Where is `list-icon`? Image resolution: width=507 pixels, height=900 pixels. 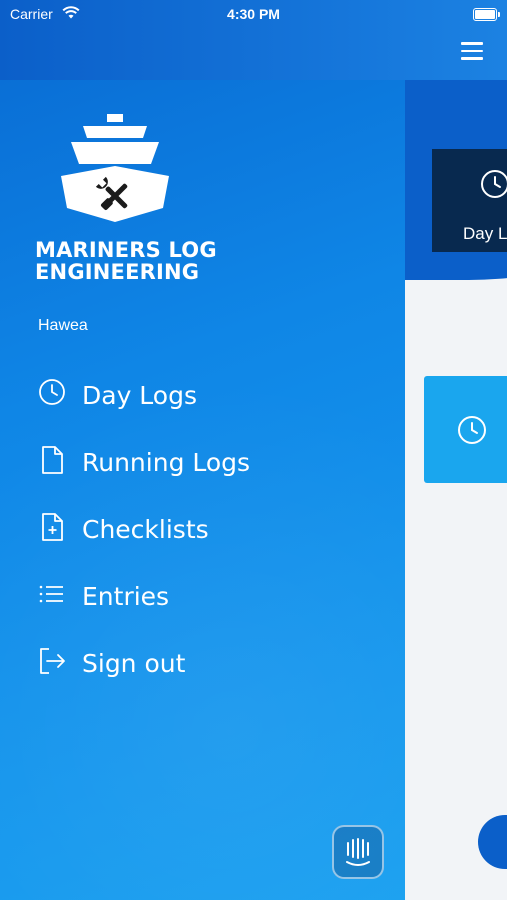
list-icon is located at coordinates (51, 594).